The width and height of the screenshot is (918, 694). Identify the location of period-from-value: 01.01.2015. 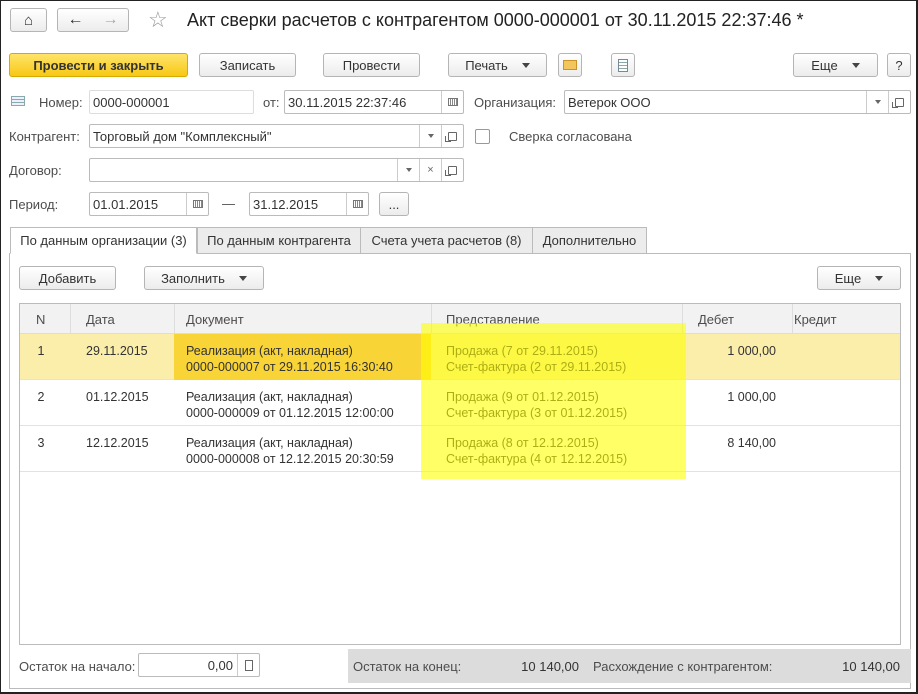
(126, 204).